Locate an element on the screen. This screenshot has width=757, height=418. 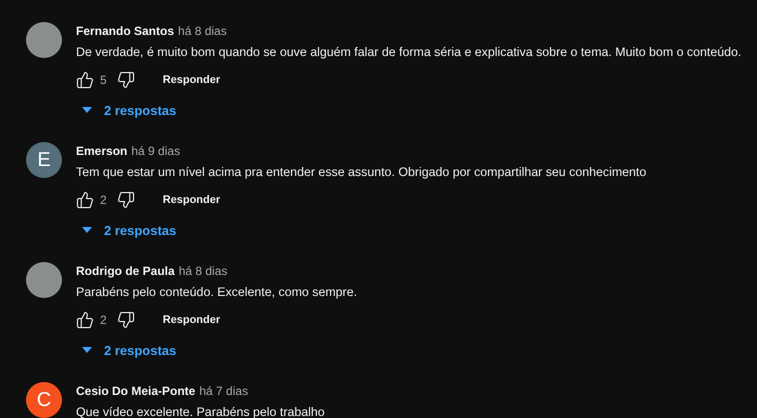
comment-time: há 7 dias is located at coordinates (223, 391).